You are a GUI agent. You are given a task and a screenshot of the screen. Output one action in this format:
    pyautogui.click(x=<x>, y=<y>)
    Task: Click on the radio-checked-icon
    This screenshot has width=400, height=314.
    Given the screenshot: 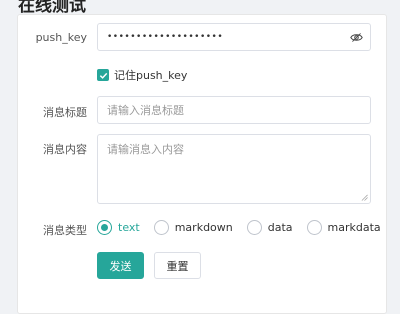 What is the action you would take?
    pyautogui.click(x=104, y=227)
    